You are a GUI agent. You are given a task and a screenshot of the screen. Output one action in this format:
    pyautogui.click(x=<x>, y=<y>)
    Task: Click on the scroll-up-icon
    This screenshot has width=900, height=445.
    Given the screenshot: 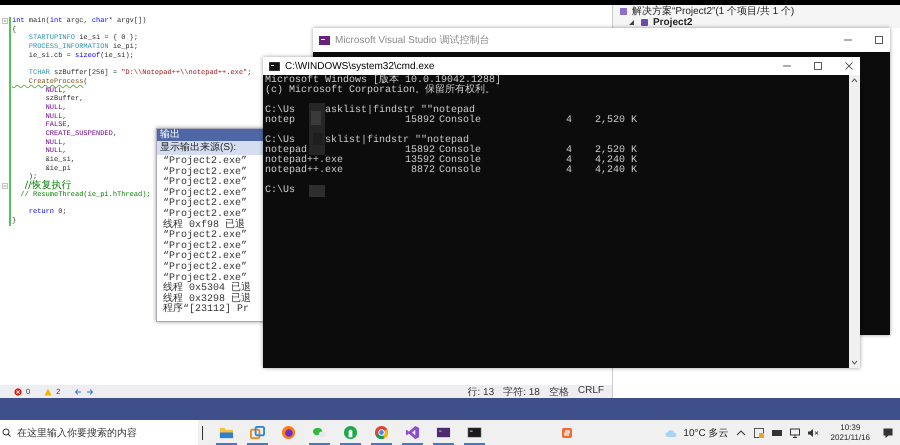 What is the action you would take?
    pyautogui.click(x=854, y=80)
    